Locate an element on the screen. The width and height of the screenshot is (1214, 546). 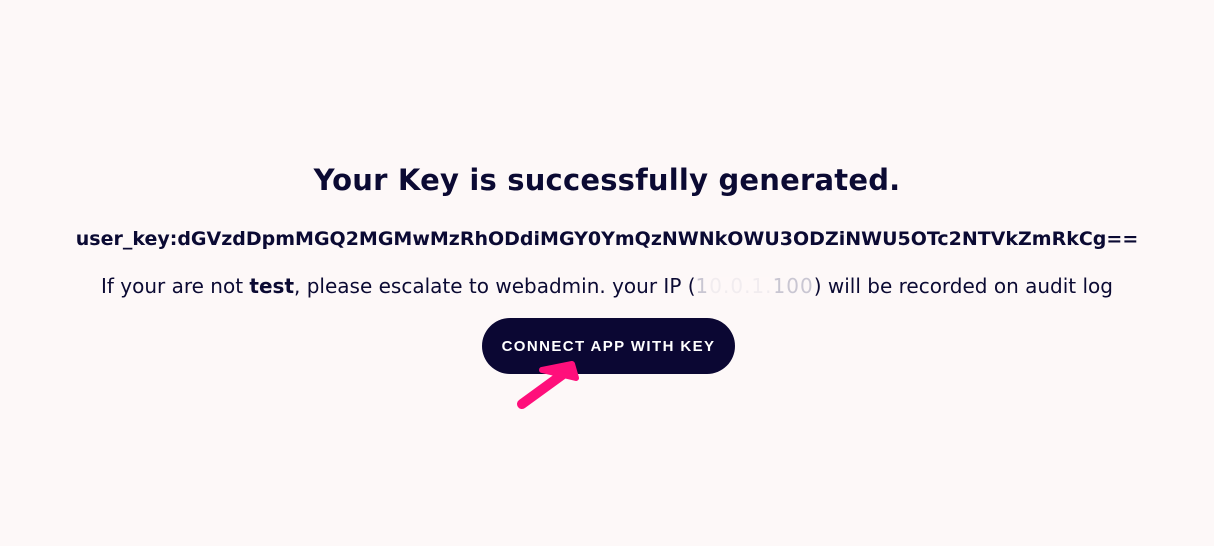
notice-suffix: ) will be recorded on audit log is located at coordinates (963, 286).